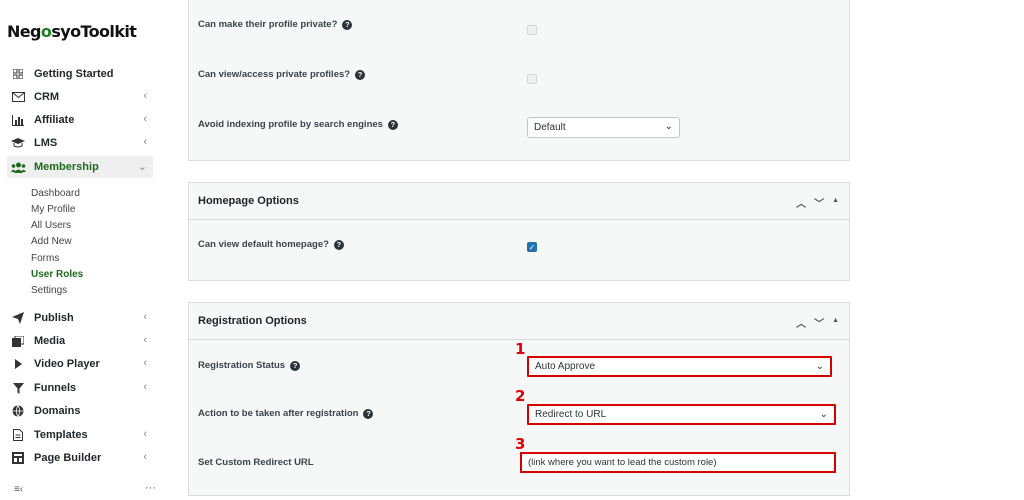  Describe the element at coordinates (68, 458) in the screenshot. I see `sidebar-item-label: Page Builder` at that location.